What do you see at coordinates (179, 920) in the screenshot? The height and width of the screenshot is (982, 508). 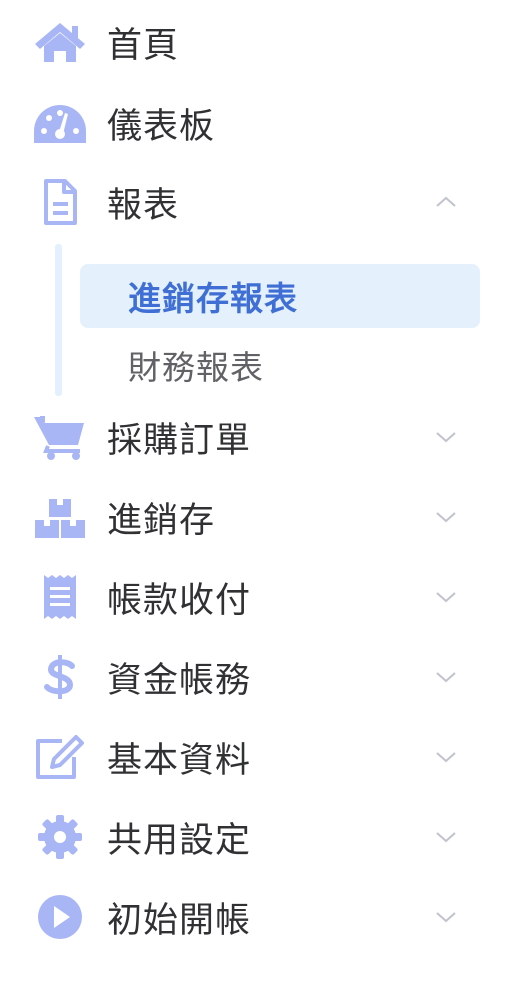 I see `menu-item-label: 初始開帳` at bounding box center [179, 920].